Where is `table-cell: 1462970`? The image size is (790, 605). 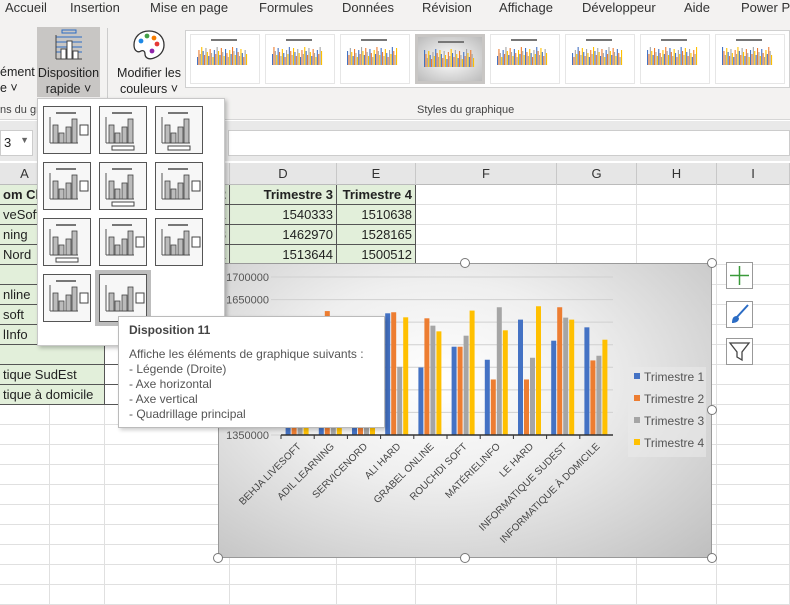
table-cell: 1462970 is located at coordinates (283, 235).